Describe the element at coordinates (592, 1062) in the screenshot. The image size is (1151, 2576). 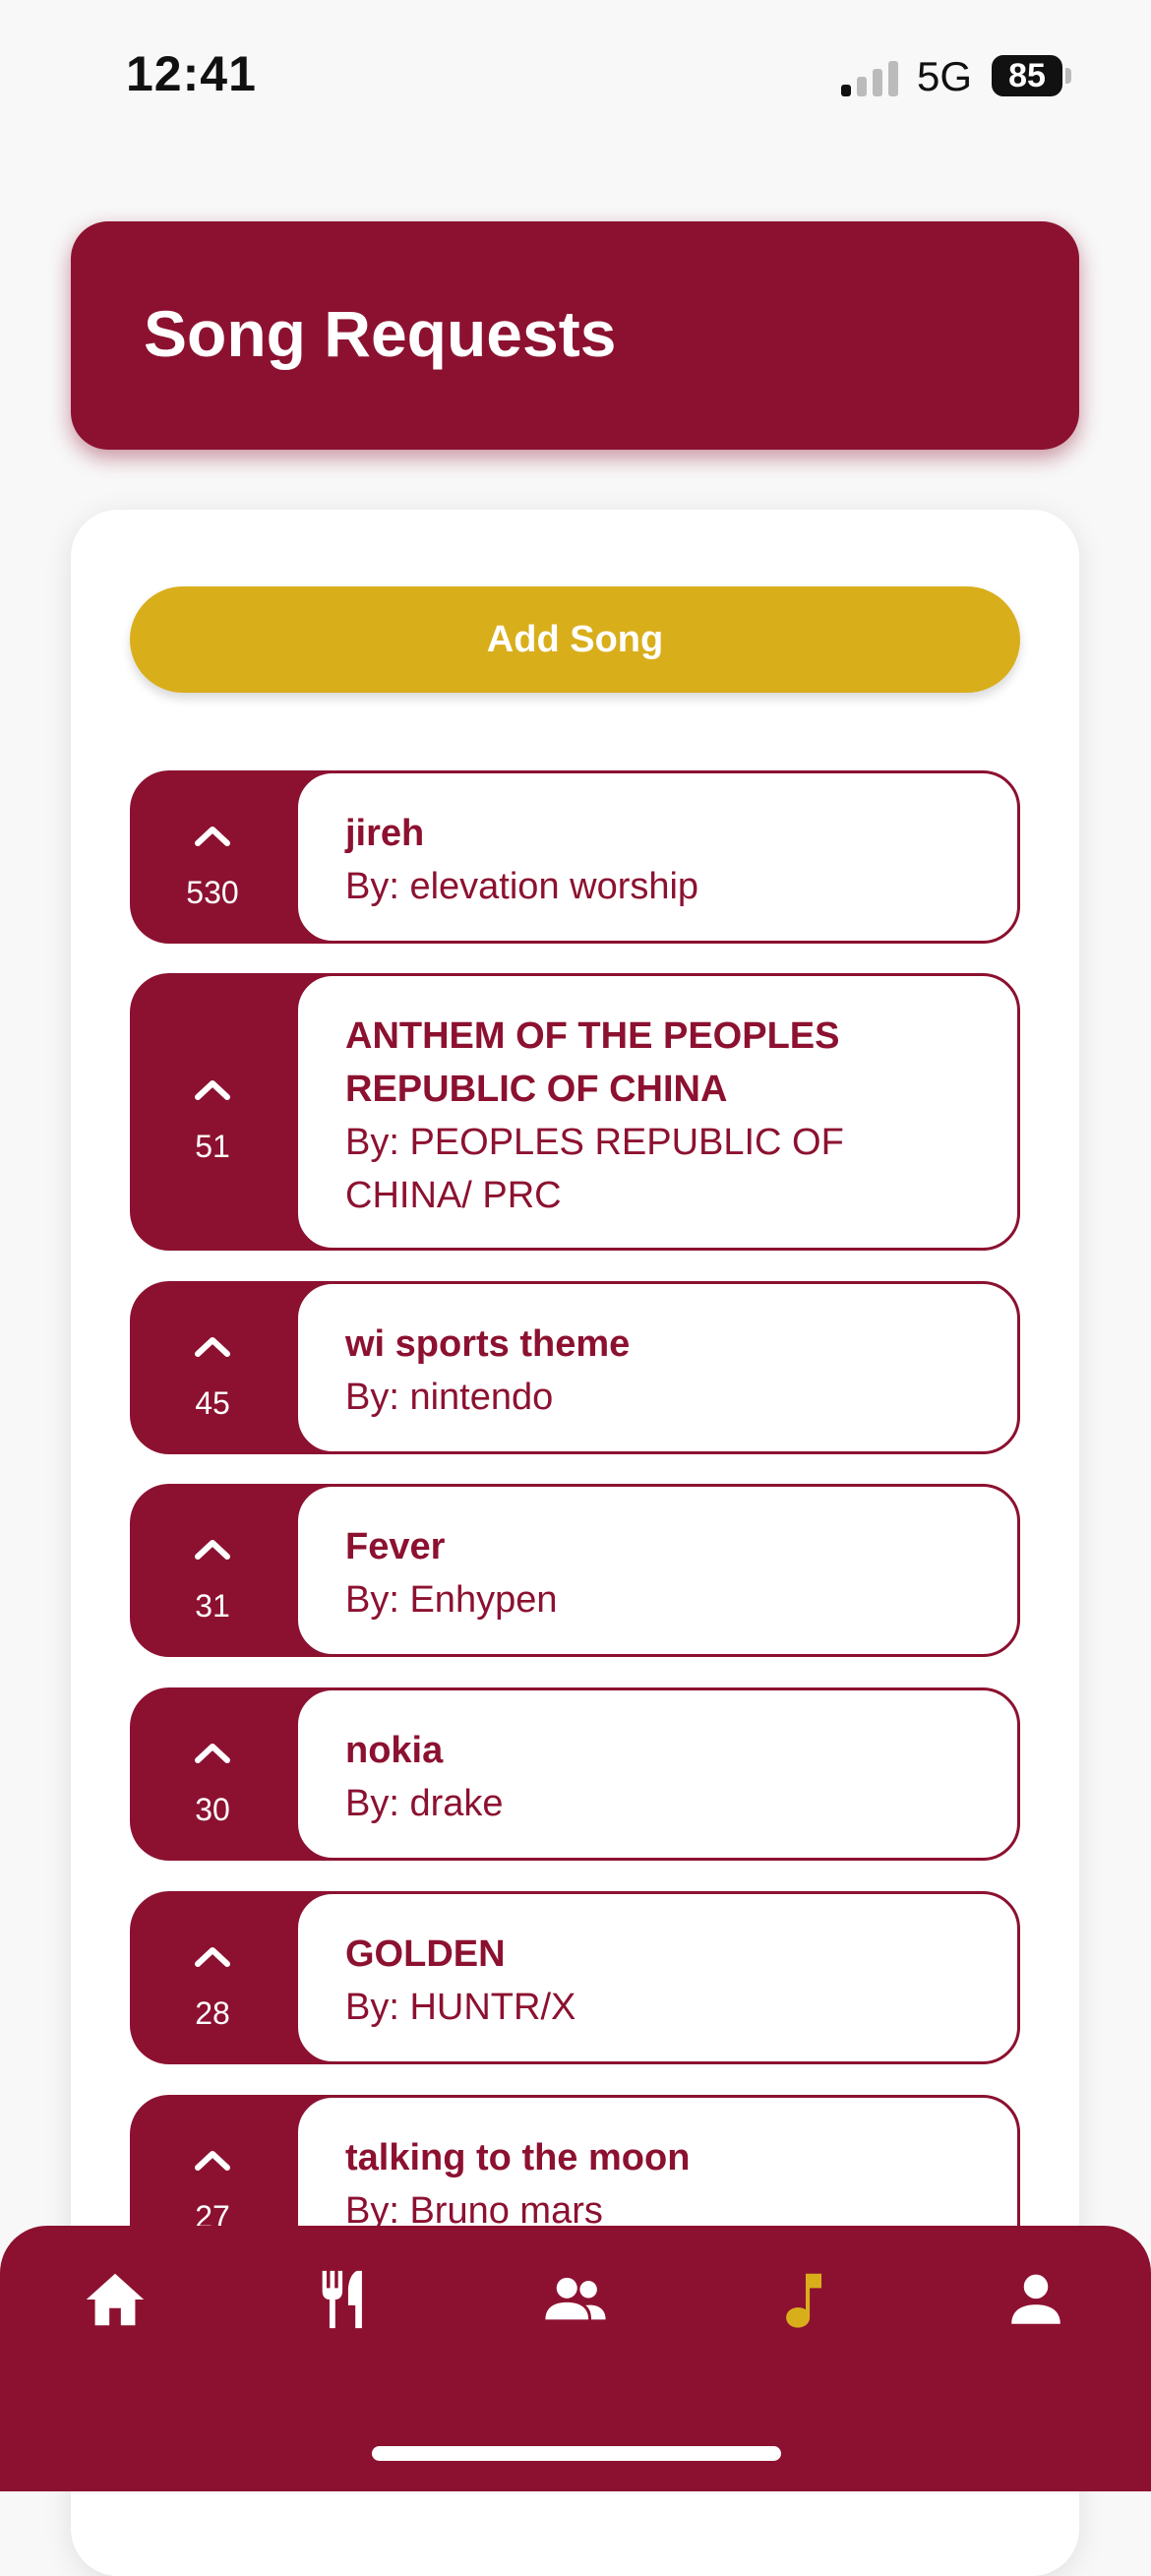
I see `song-title: ANTHEM OF THE PEOPLES REPUBLIC OF CHINA` at that location.